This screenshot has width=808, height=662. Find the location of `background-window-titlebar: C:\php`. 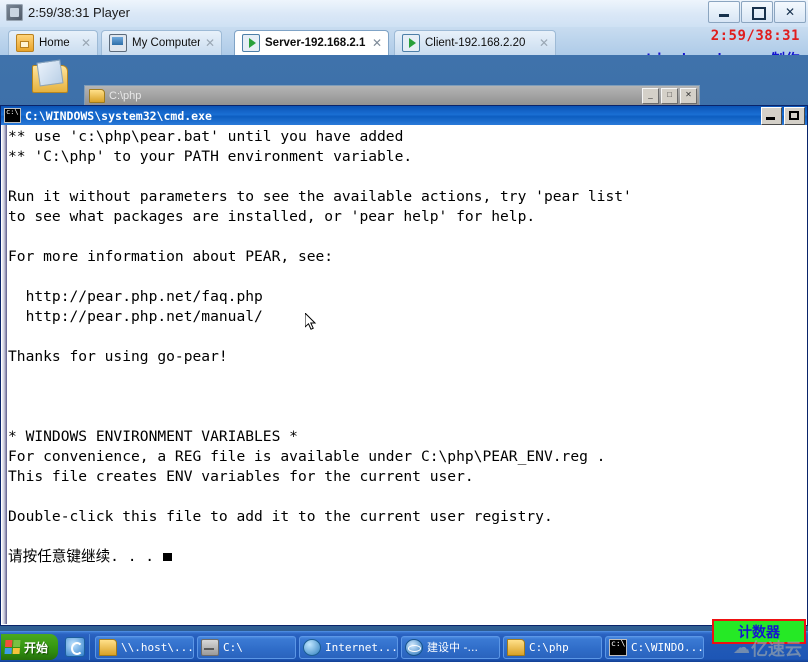

background-window-titlebar: C:\php is located at coordinates (392, 96).